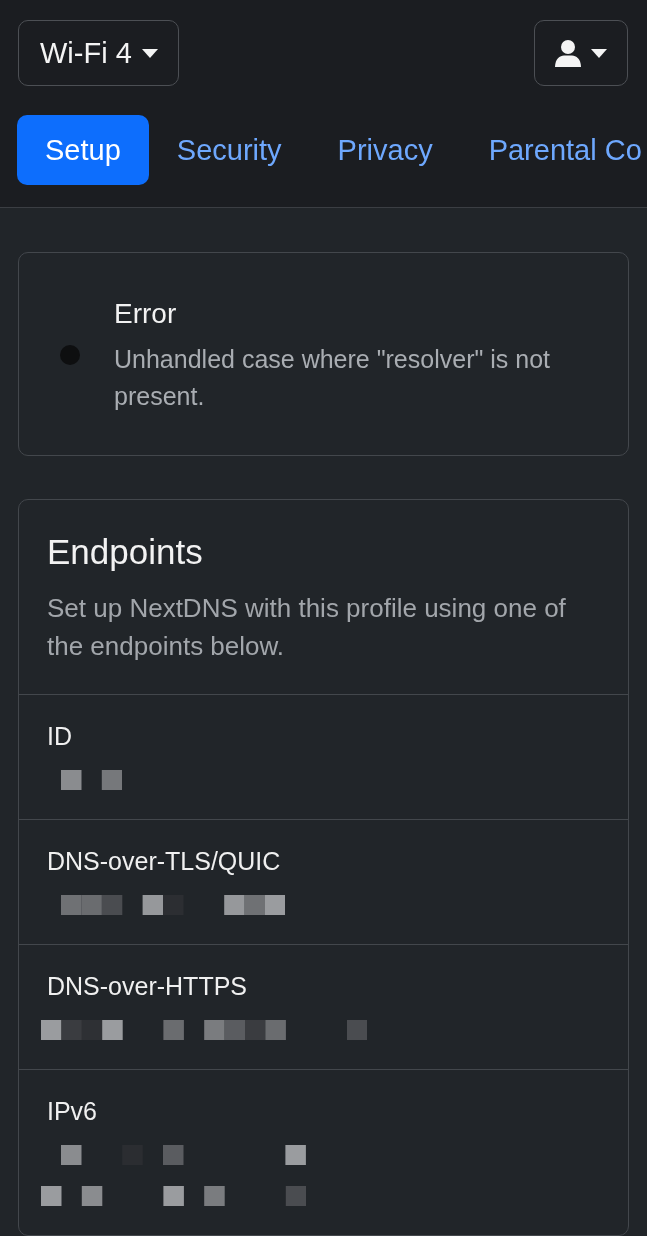 The width and height of the screenshot is (647, 1236). Describe the element at coordinates (551, 150) in the screenshot. I see `nav-tab: Parental Co` at that location.